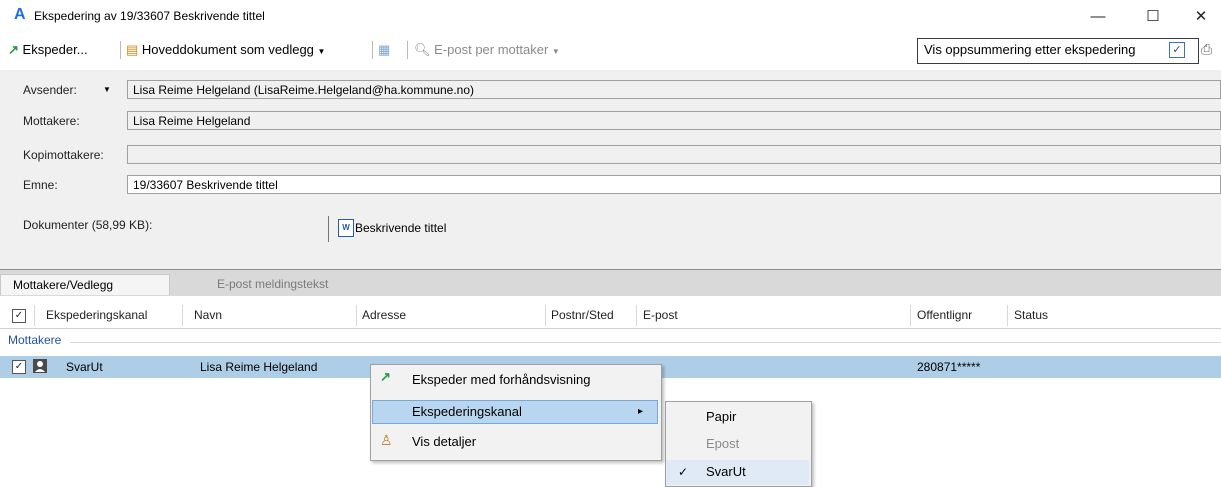 This screenshot has width=1221, height=487. I want to click on sender-label: Avsender:, so click(50, 90).